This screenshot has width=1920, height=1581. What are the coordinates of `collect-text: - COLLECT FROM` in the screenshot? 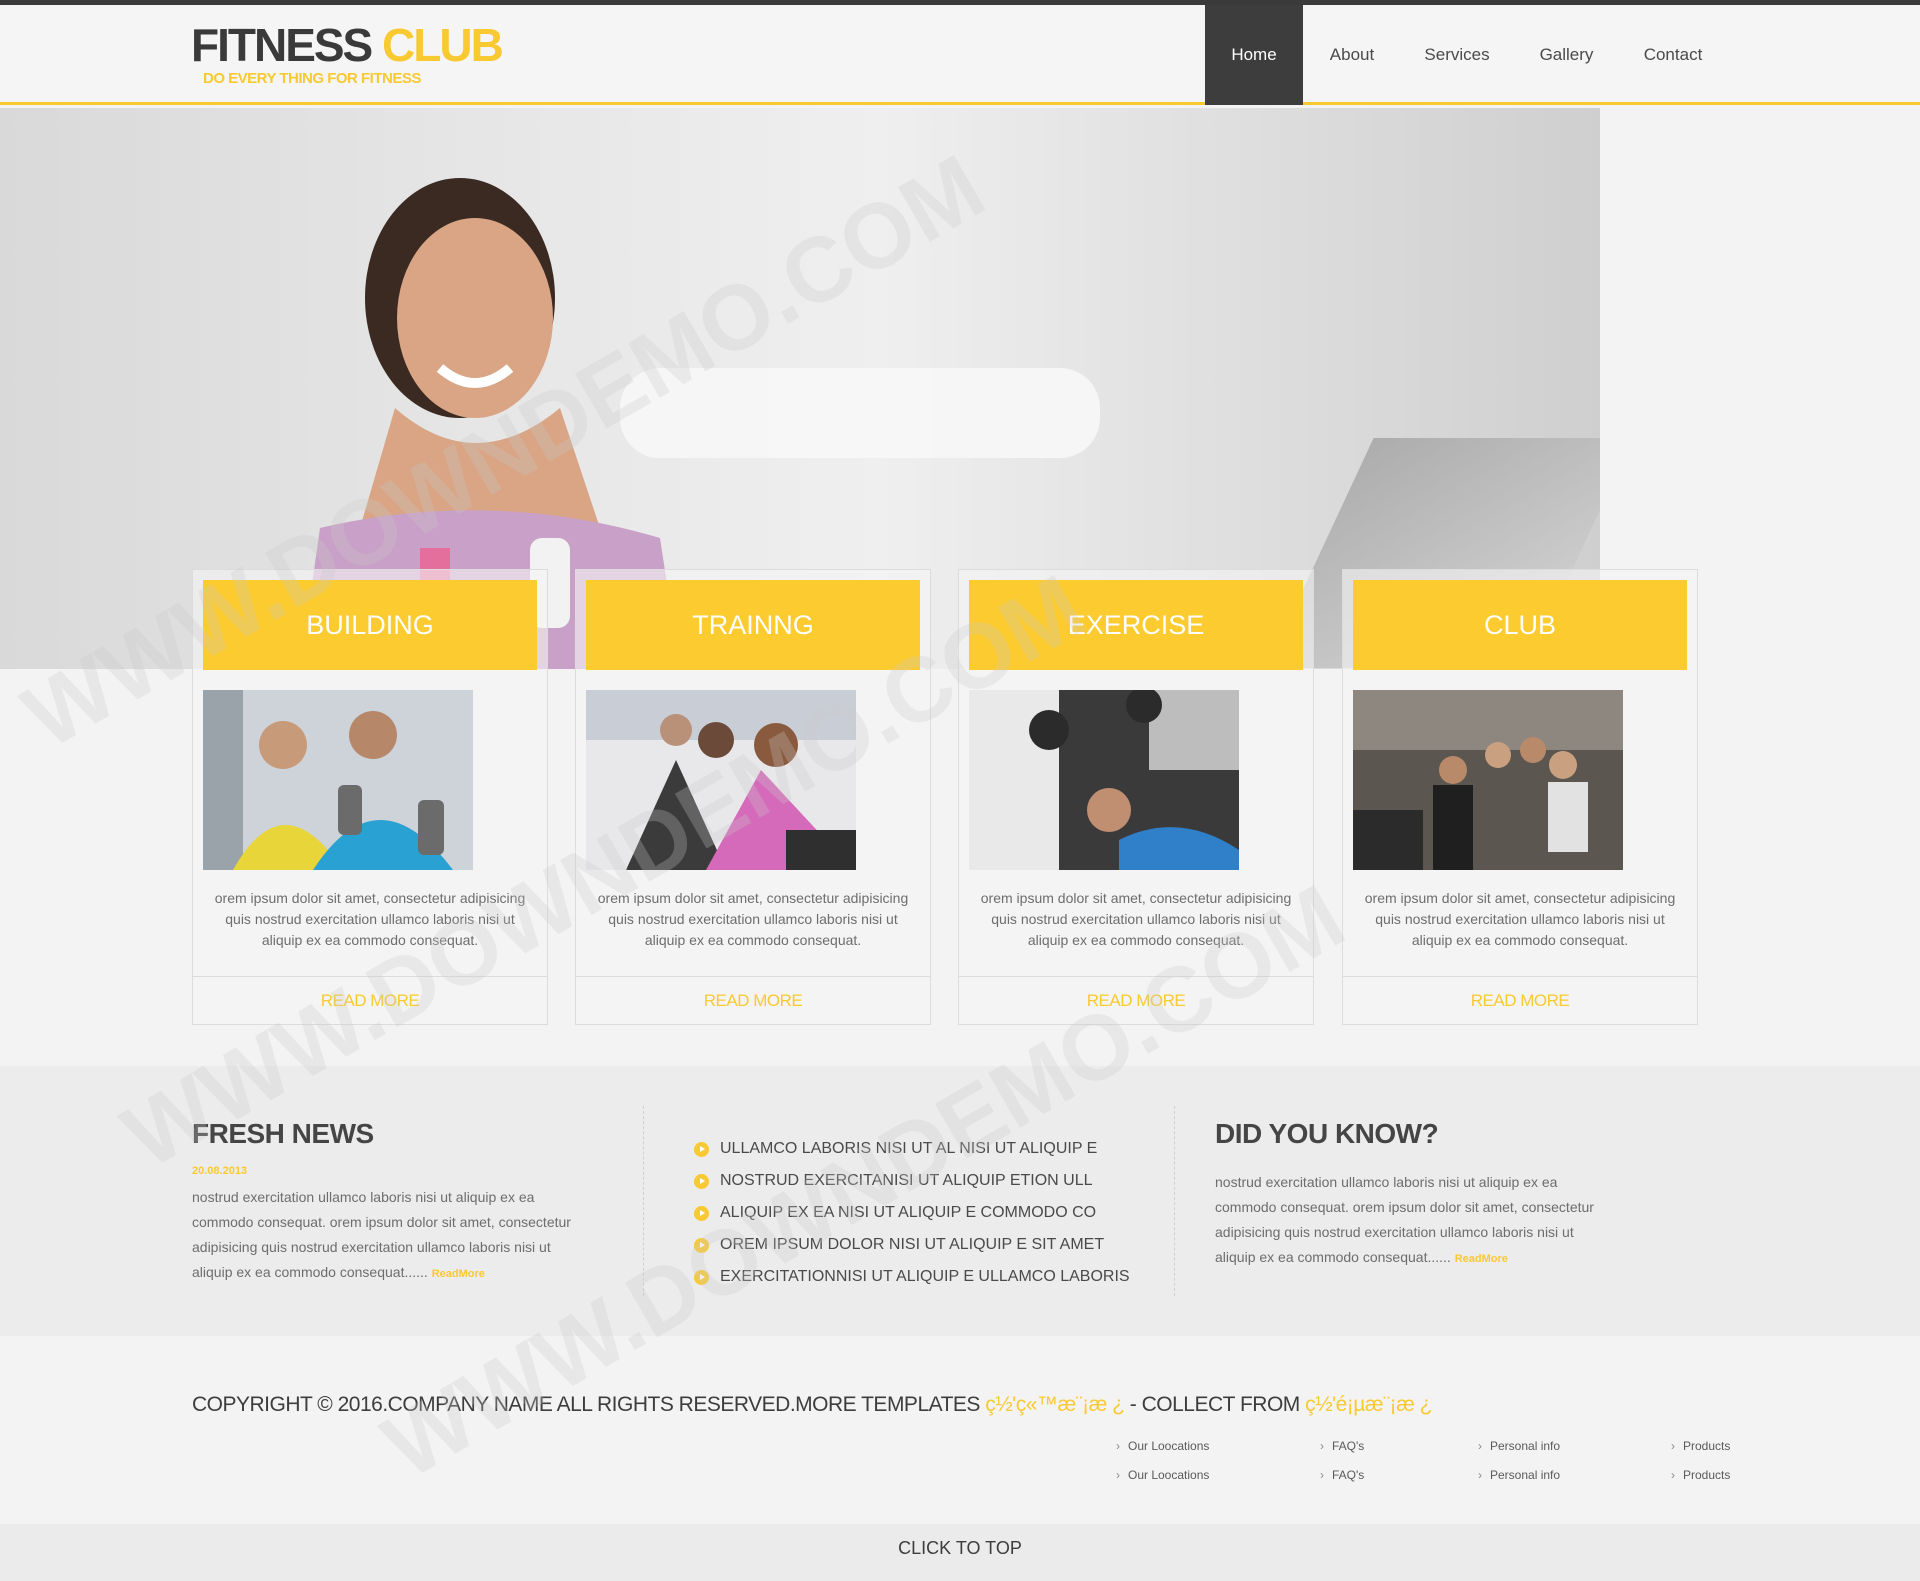 It's located at (1212, 1404).